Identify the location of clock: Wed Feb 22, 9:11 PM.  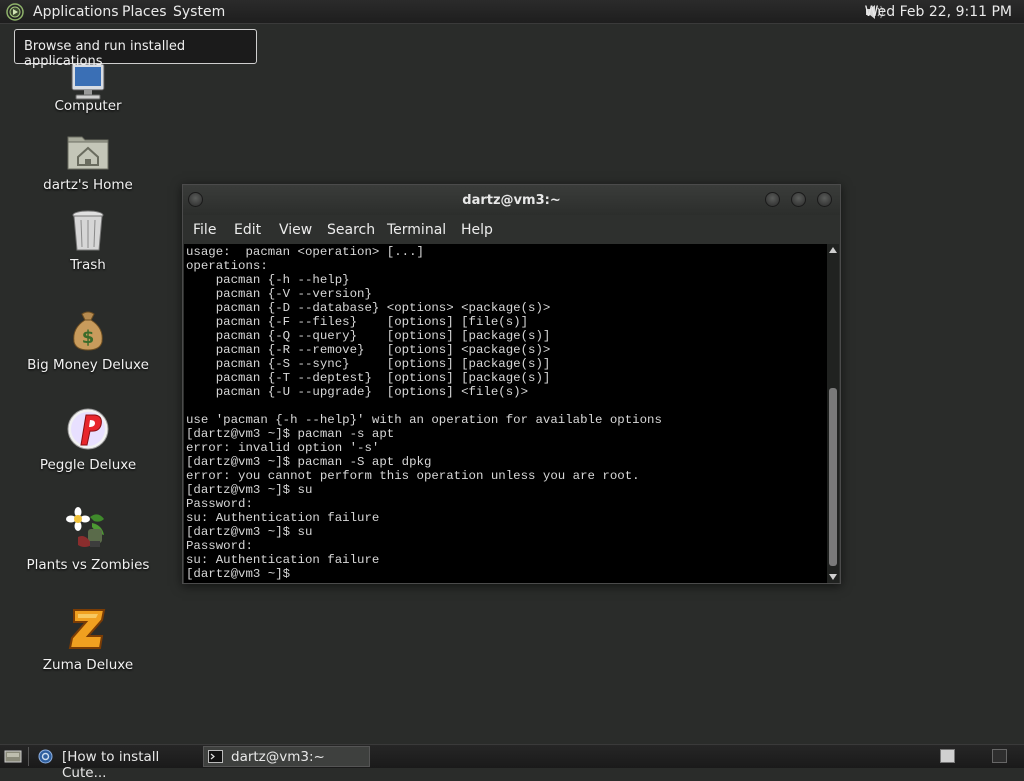
(938, 12).